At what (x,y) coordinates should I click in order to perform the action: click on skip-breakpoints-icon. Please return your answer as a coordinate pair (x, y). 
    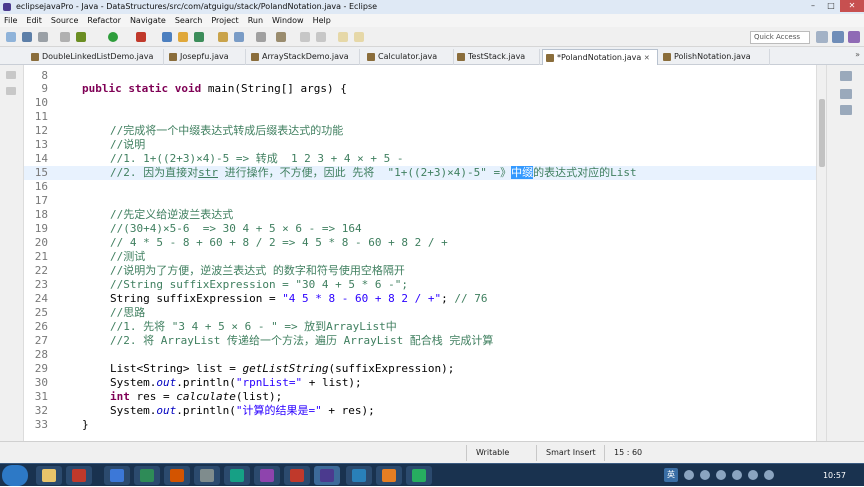
    Looking at the image, I should click on (65, 37).